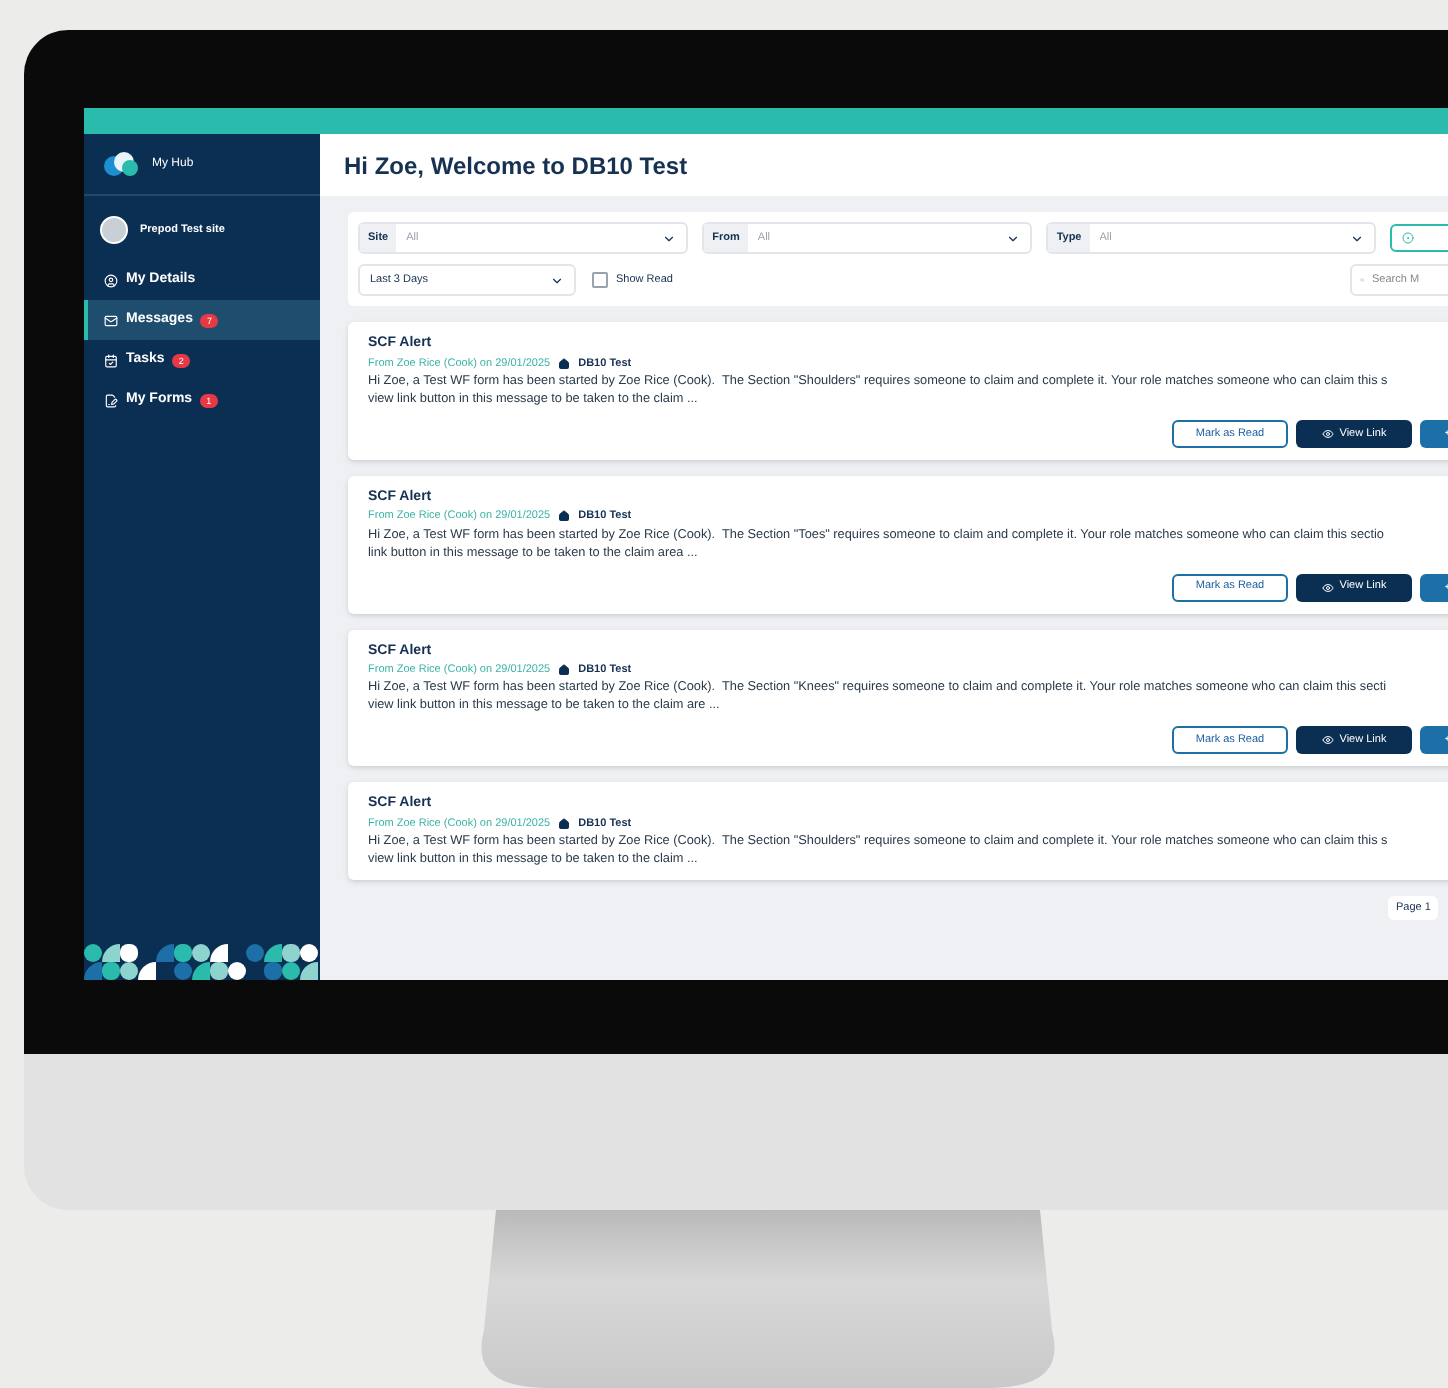 This screenshot has height=1388, width=1448. I want to click on avatar, so click(114, 230).